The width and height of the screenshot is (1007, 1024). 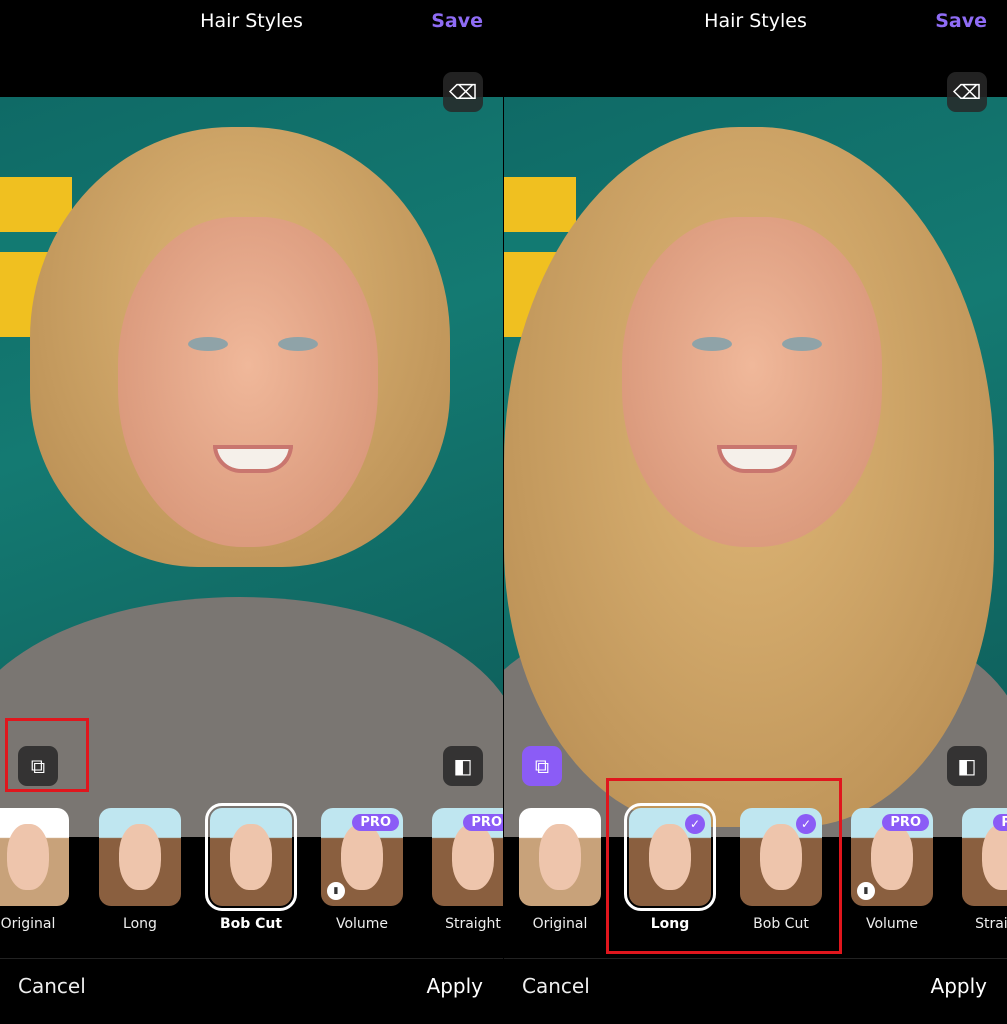 What do you see at coordinates (251, 924) in the screenshot?
I see `style-label: Bob Cut` at bounding box center [251, 924].